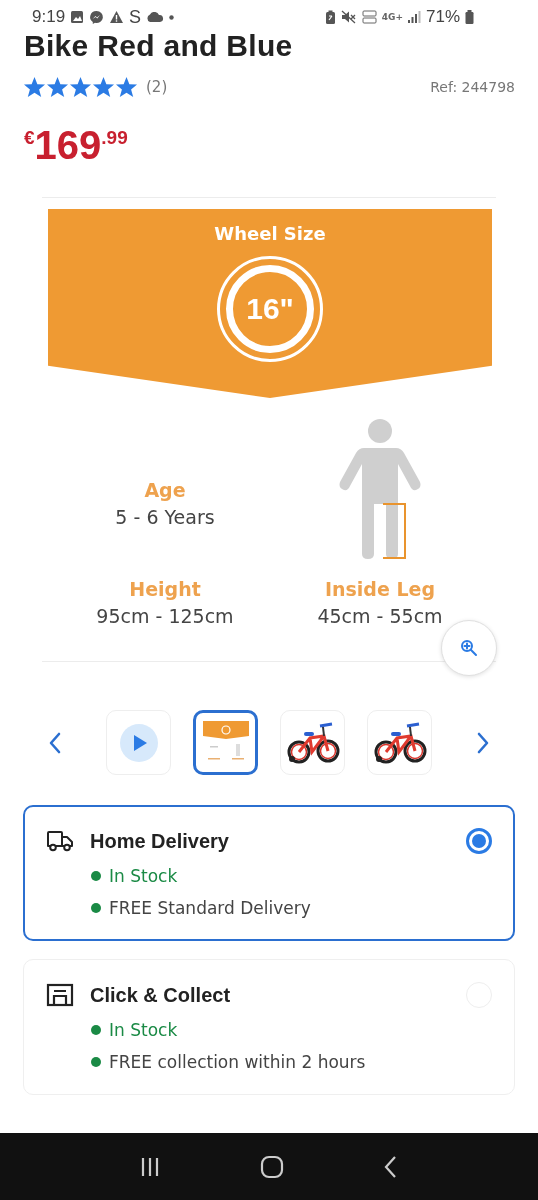 This screenshot has width=538, height=1200. Describe the element at coordinates (117, 17) in the screenshot. I see `warning-icon` at that location.